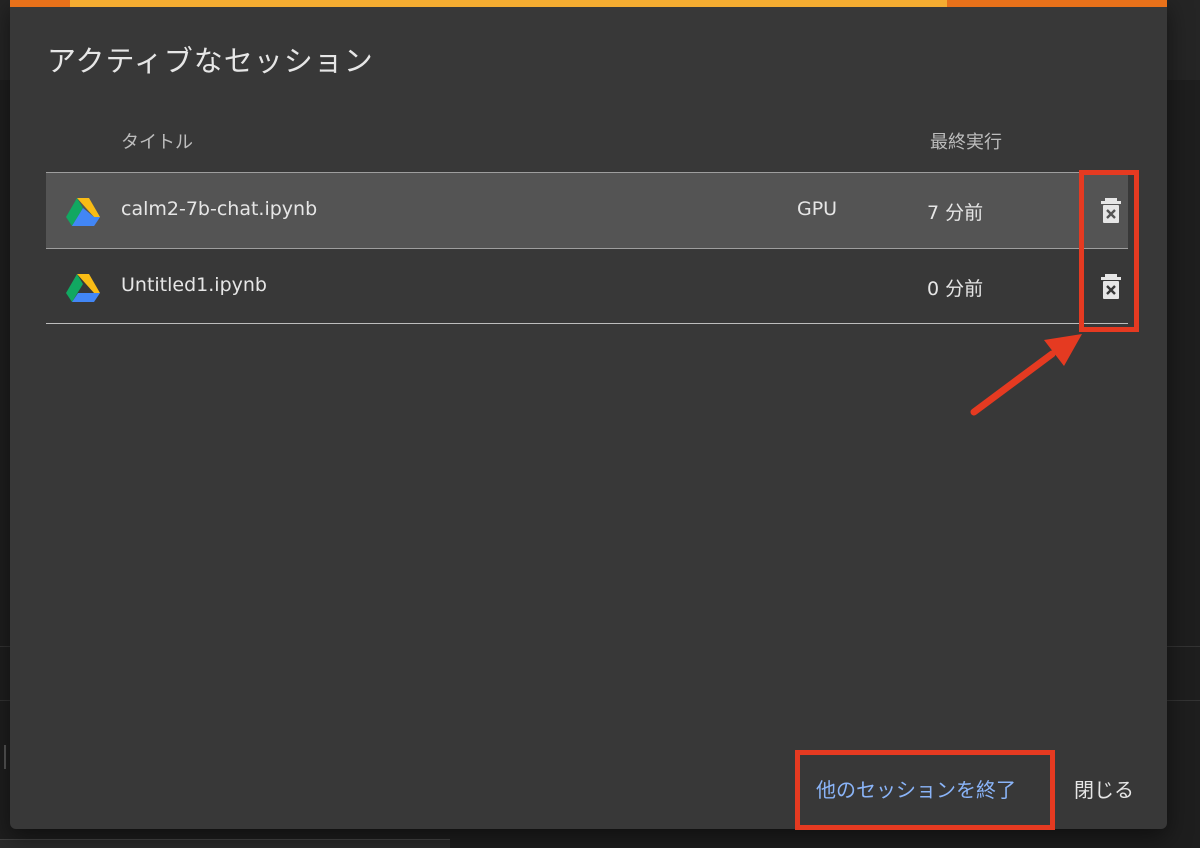  What do you see at coordinates (1109, 251) in the screenshot?
I see `delete-buttons-highlight` at bounding box center [1109, 251].